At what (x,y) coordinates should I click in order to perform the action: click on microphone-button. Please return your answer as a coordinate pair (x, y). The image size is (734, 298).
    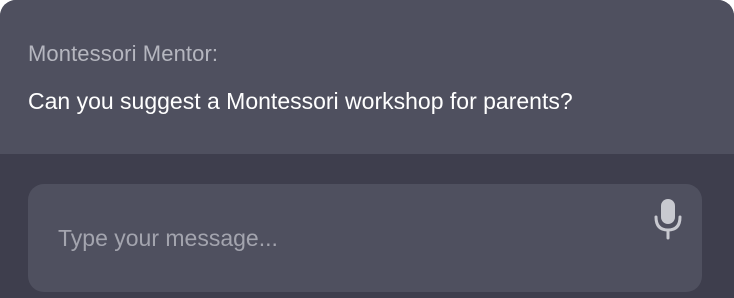
    Looking at the image, I should click on (668, 219).